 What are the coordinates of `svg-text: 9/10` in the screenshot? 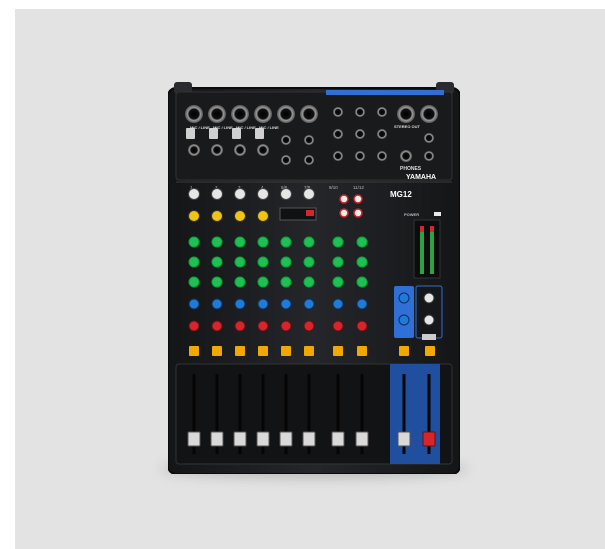 It's located at (333, 187).